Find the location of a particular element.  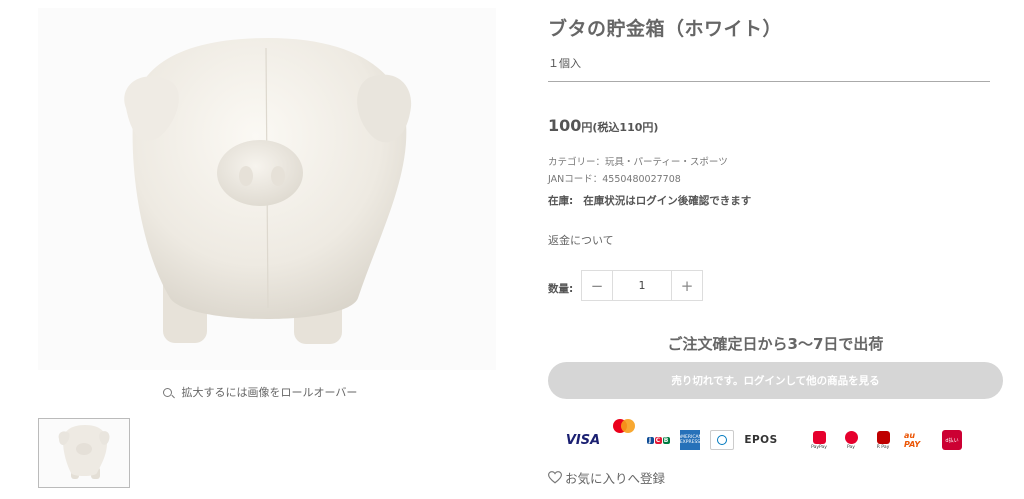

sold-out-button: 売り切れです。ログインして他の商品を見る is located at coordinates (775, 380).